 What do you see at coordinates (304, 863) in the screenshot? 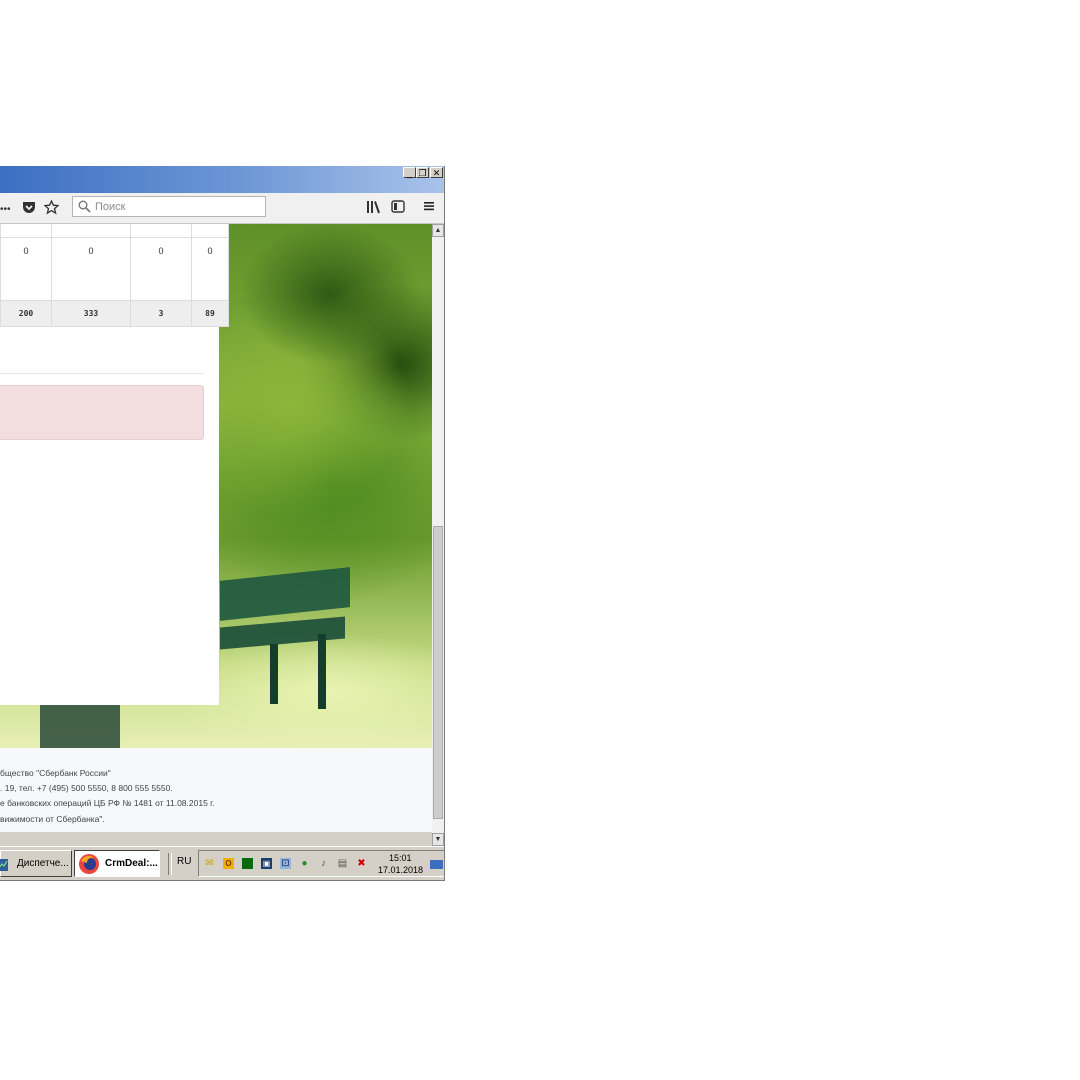
I see `shield-icon: ●` at bounding box center [304, 863].